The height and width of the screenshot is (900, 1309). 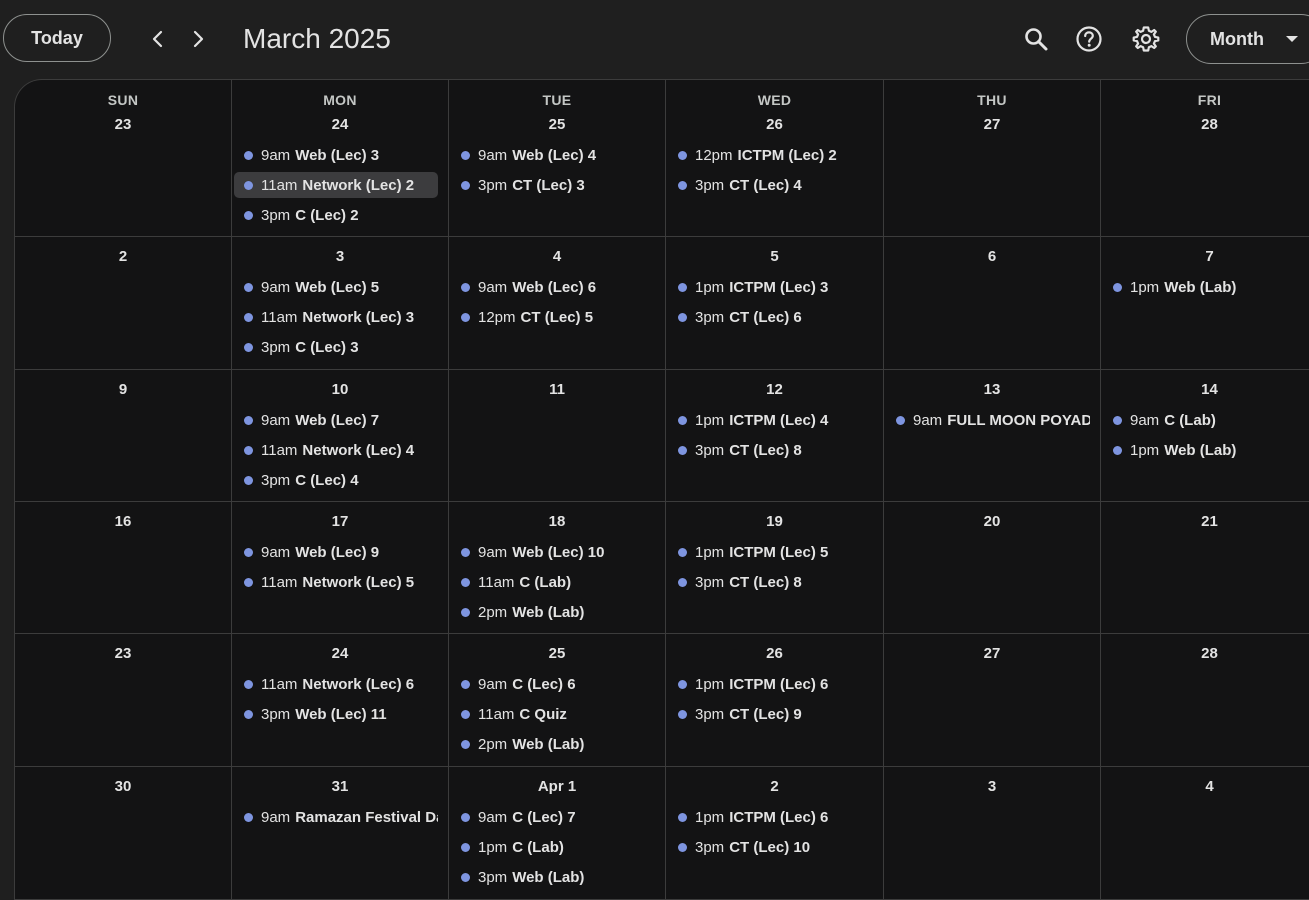 What do you see at coordinates (123, 833) in the screenshot?
I see `day-cell: 30` at bounding box center [123, 833].